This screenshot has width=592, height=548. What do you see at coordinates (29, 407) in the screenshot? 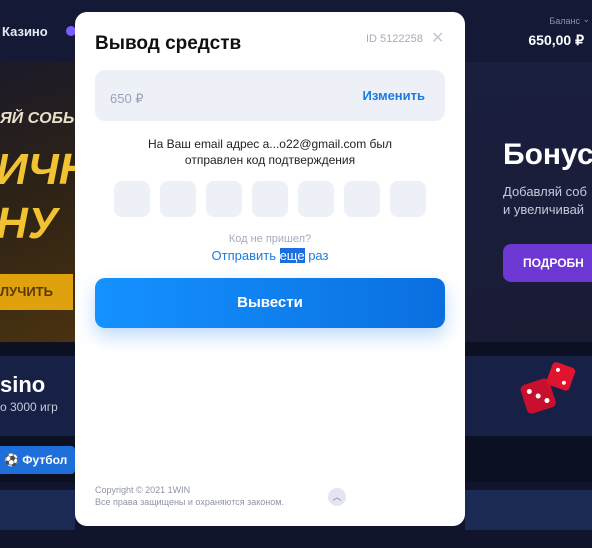
I see `casino-card-subtitle: о 3000 игр` at bounding box center [29, 407].